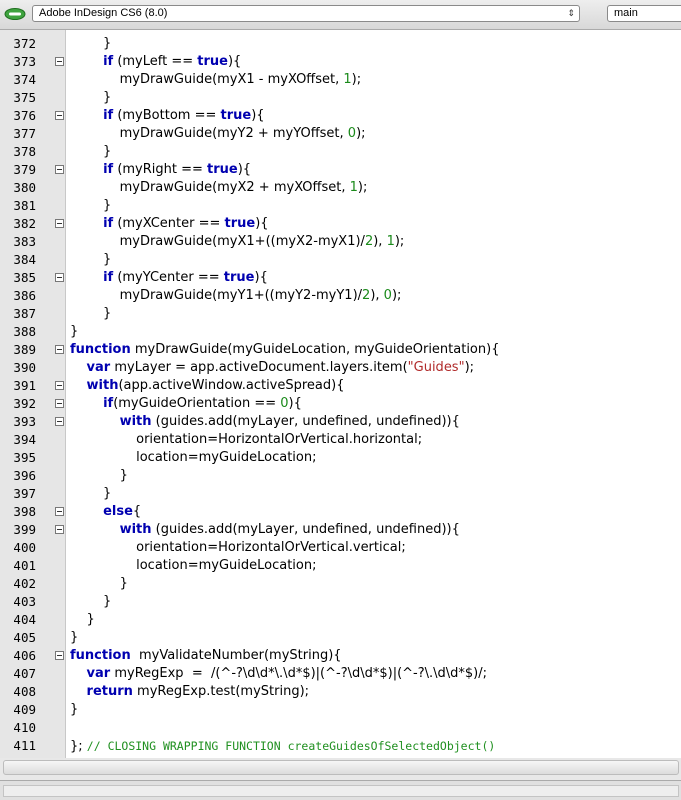 The height and width of the screenshot is (800, 681). Describe the element at coordinates (341, 767) in the screenshot. I see `horizontal-scrollbar` at that location.